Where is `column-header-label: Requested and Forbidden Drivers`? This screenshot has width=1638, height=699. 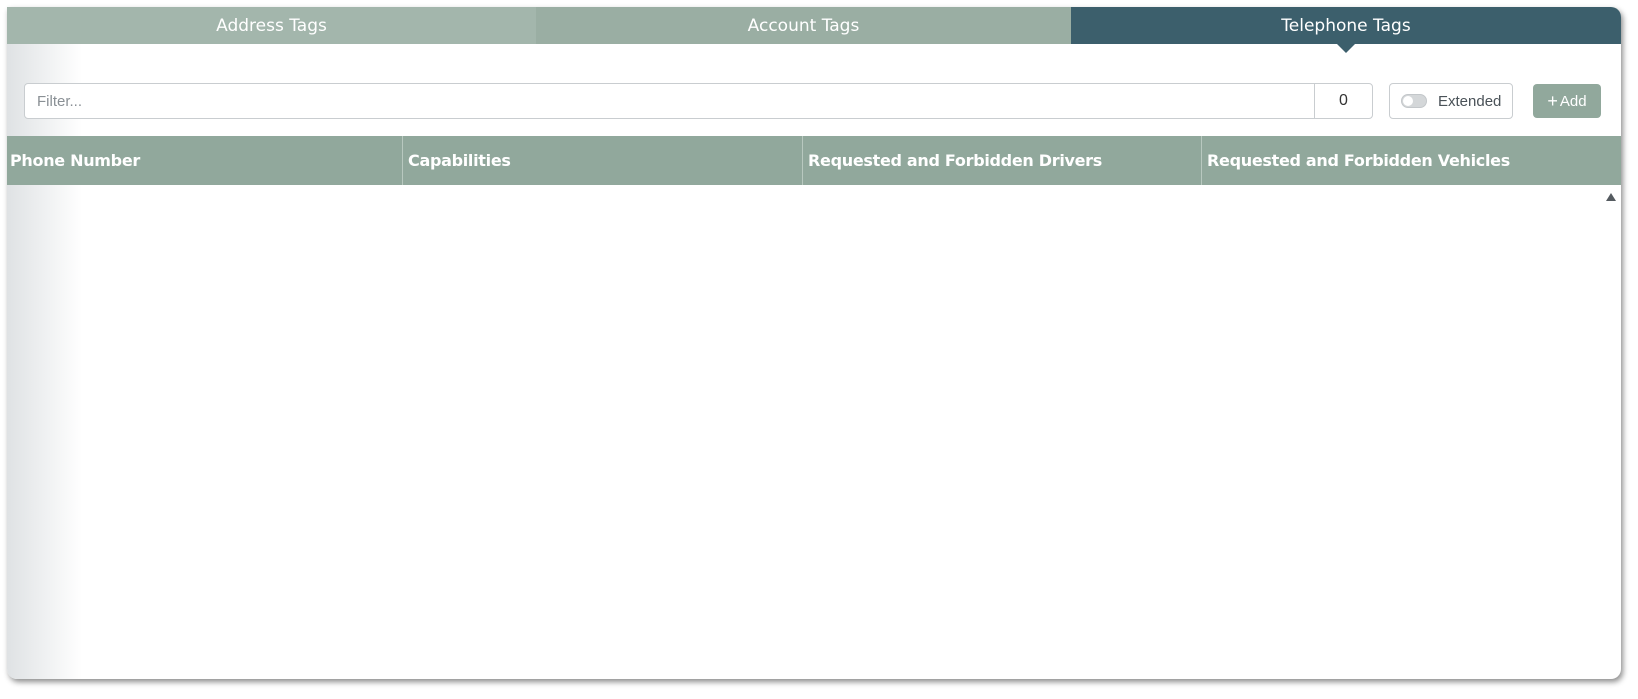
column-header-label: Requested and Forbidden Drivers is located at coordinates (955, 160).